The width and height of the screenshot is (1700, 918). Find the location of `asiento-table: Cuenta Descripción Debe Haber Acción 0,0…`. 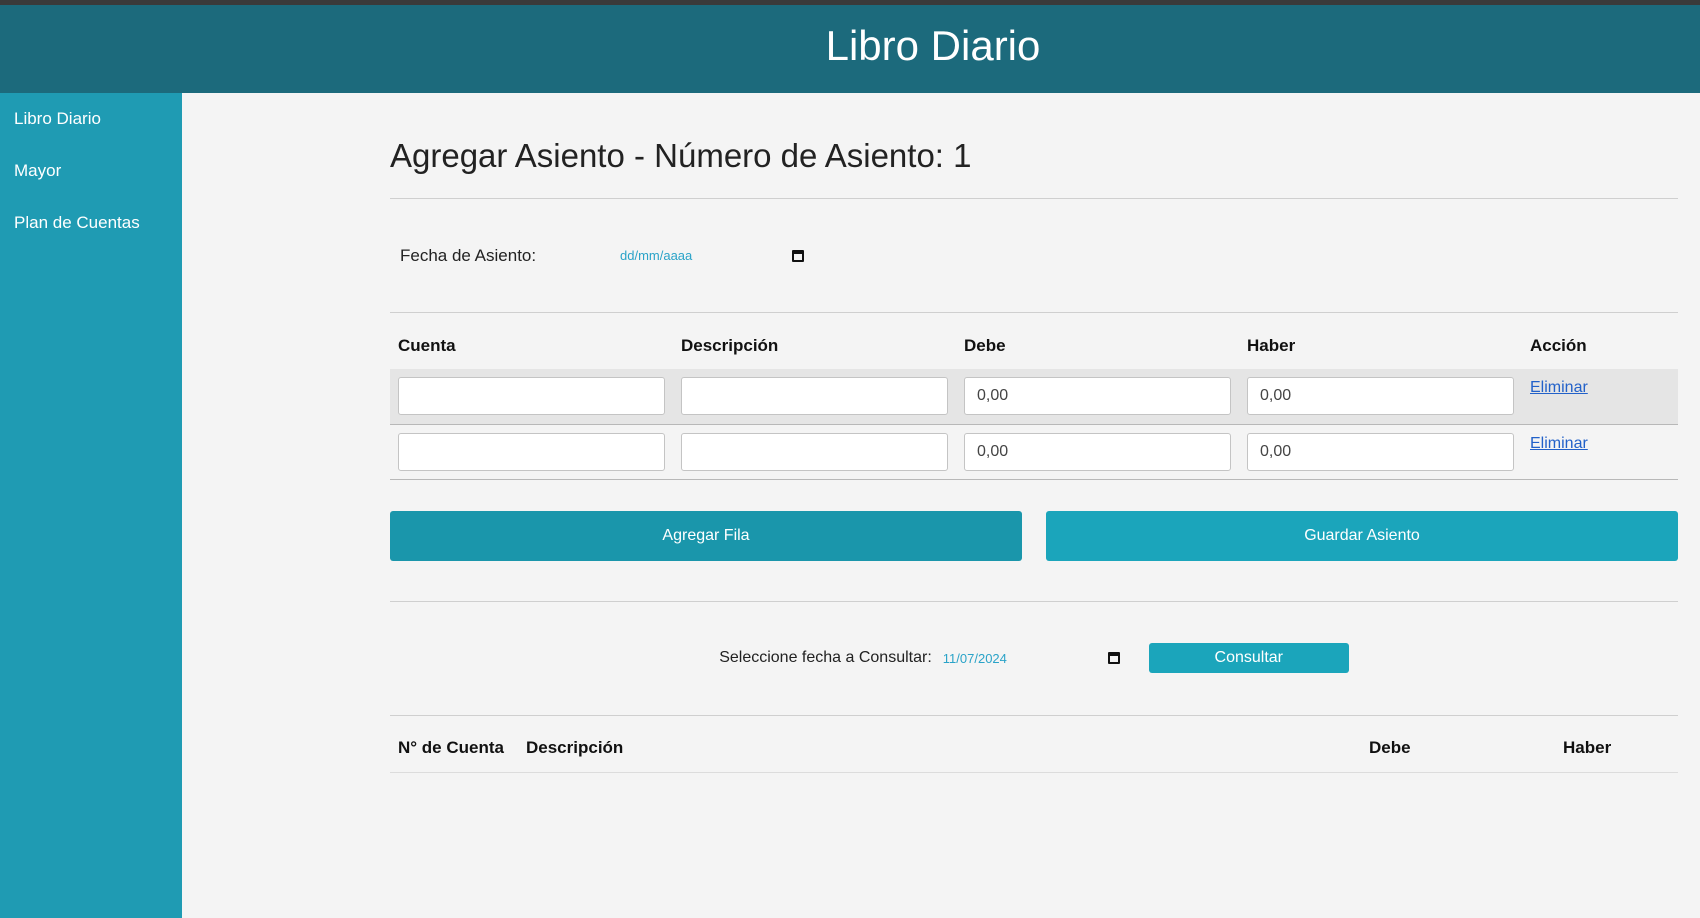

asiento-table: Cuenta Descripción Debe Haber Acción 0,0… is located at coordinates (1034, 396).